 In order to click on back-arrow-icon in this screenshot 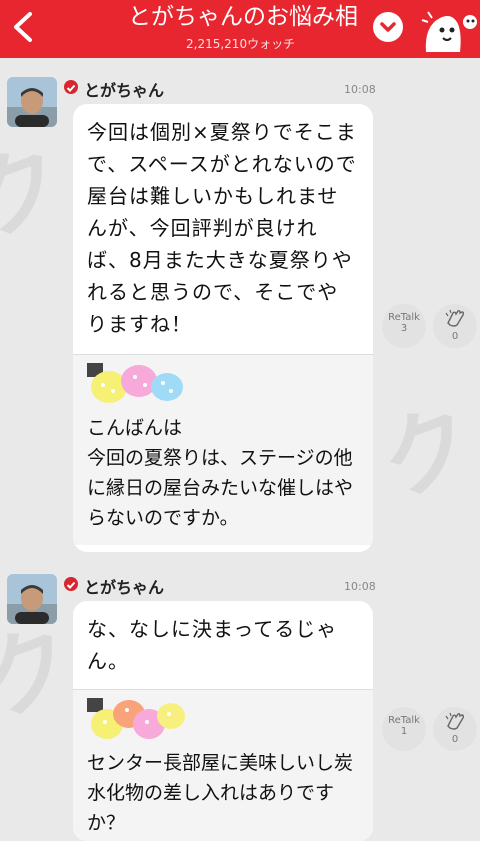, I will do `click(23, 27)`.